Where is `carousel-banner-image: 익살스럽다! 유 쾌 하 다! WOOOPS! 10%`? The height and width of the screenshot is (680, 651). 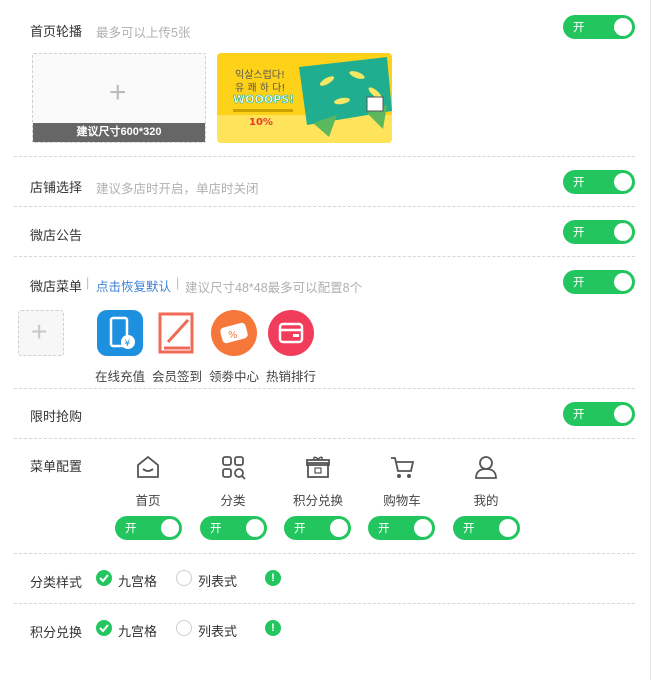 carousel-banner-image: 익살스럽다! 유 쾌 하 다! WOOOPS! 10% is located at coordinates (304, 98).